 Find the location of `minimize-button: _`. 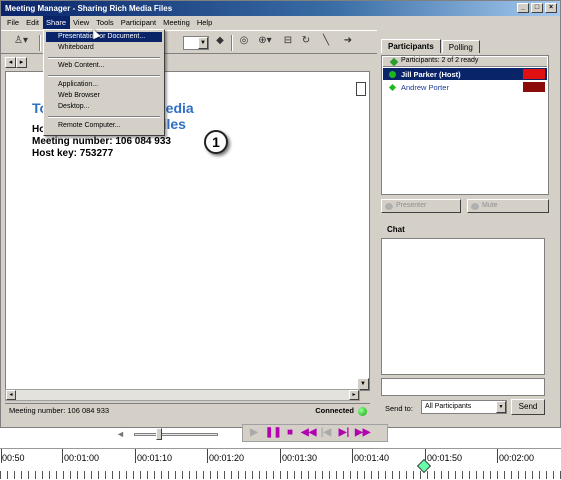

minimize-button: _ is located at coordinates (523, 8).